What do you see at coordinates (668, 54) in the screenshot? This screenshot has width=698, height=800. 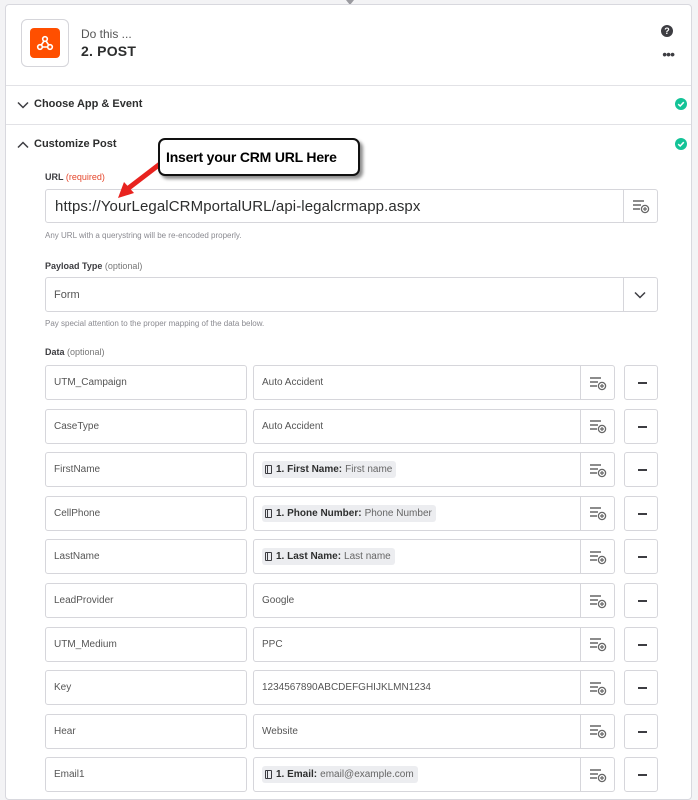 I see `ellipsis-icon: •••` at bounding box center [668, 54].